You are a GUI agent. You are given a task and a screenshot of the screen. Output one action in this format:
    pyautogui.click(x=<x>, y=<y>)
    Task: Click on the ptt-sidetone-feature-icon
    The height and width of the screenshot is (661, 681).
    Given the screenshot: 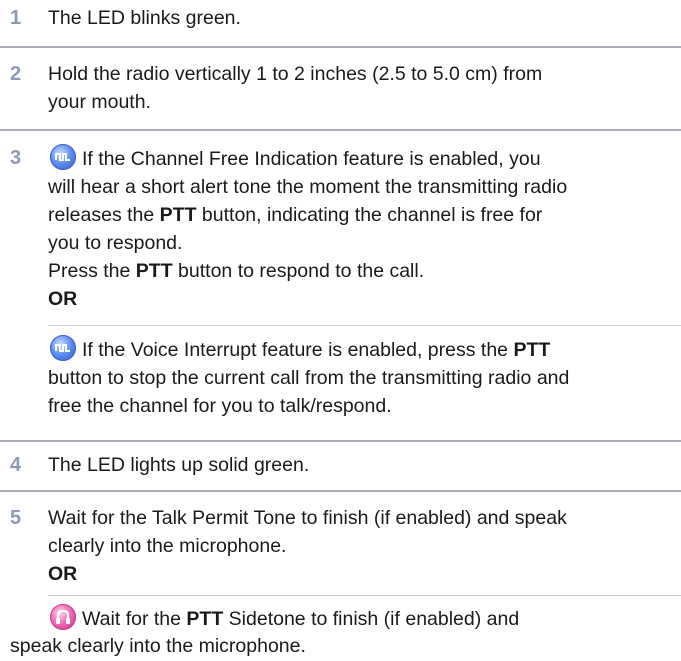 What is the action you would take?
    pyautogui.click(x=63, y=617)
    